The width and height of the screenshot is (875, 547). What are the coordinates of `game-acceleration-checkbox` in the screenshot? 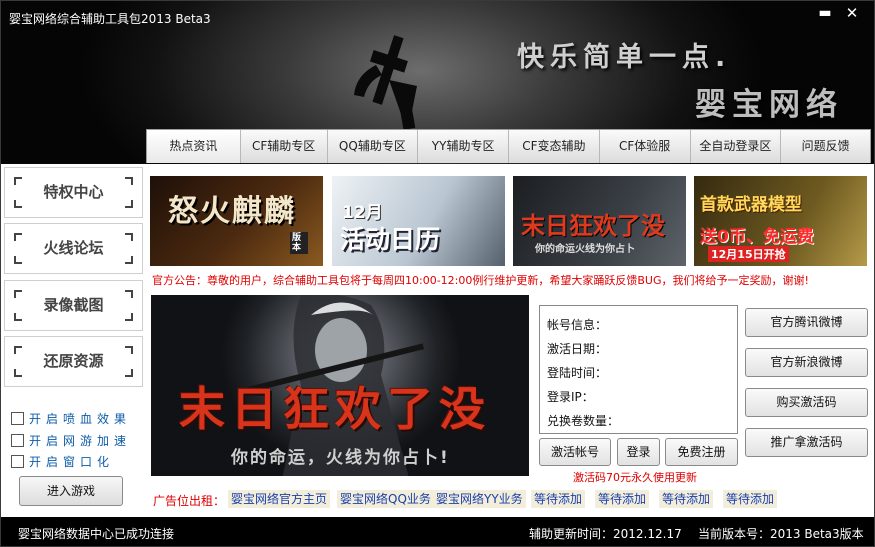 It's located at (17, 440).